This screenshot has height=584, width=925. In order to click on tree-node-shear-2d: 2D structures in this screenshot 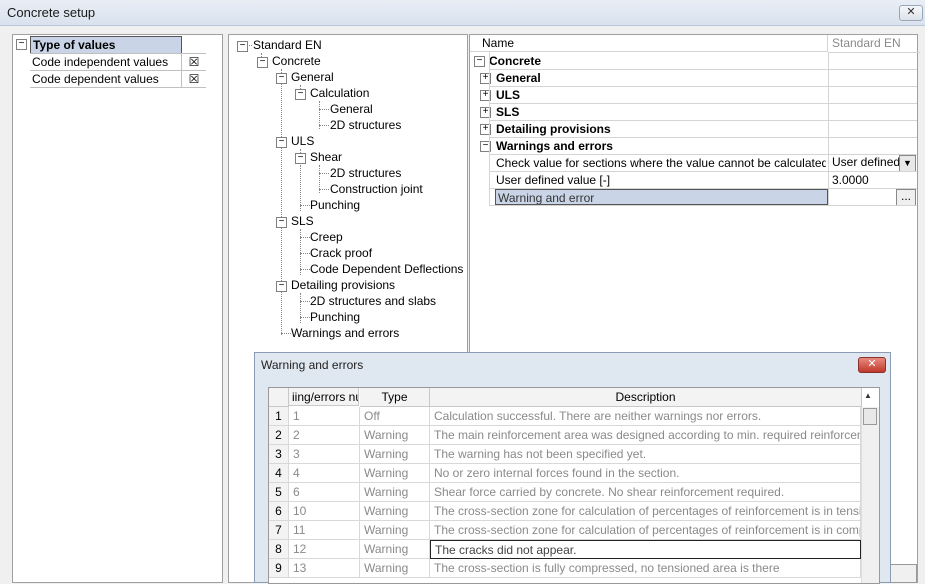, I will do `click(365, 173)`.